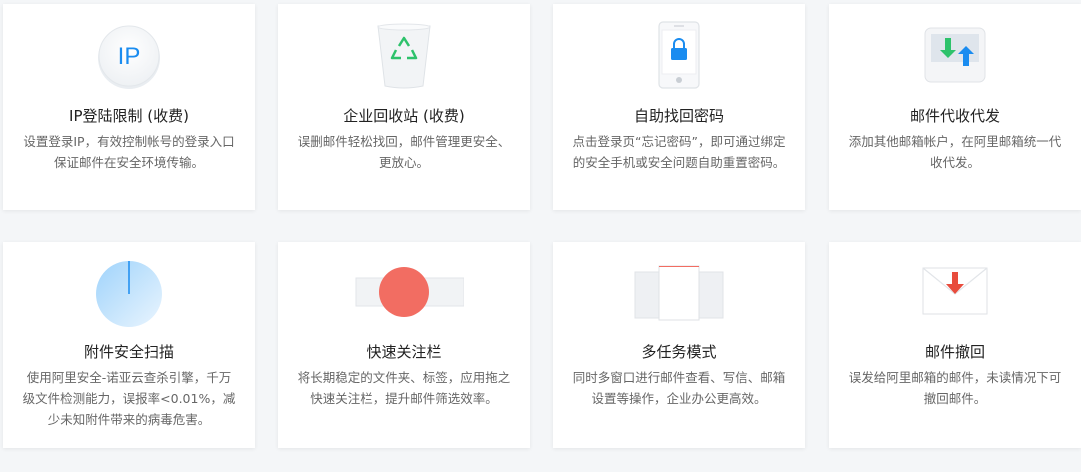 This screenshot has width=1081, height=472. What do you see at coordinates (955, 294) in the screenshot?
I see `mail-recall-icon` at bounding box center [955, 294].